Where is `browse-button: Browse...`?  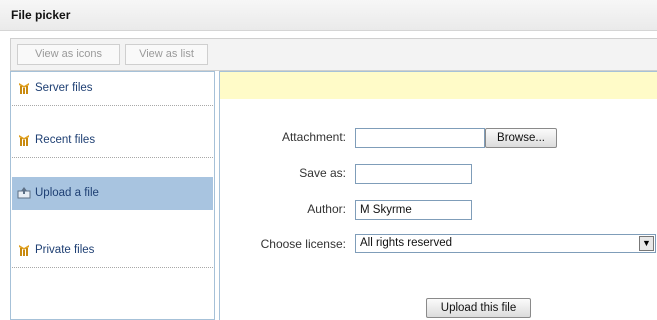
browse-button: Browse... is located at coordinates (521, 138).